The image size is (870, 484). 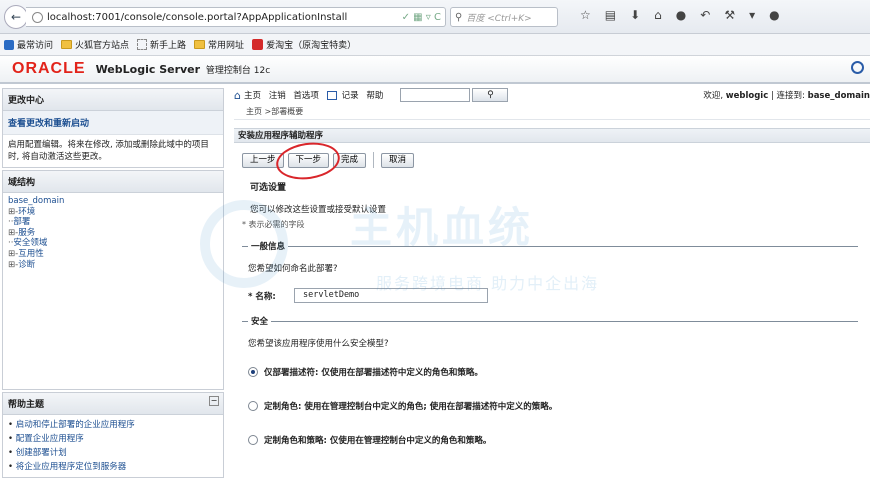 What do you see at coordinates (108, 151) in the screenshot?
I see `change-center-body: 启用配置编辑。将来在修改, 添加或删除此域中的项目时, 将自动激活这些更改。` at bounding box center [108, 151].